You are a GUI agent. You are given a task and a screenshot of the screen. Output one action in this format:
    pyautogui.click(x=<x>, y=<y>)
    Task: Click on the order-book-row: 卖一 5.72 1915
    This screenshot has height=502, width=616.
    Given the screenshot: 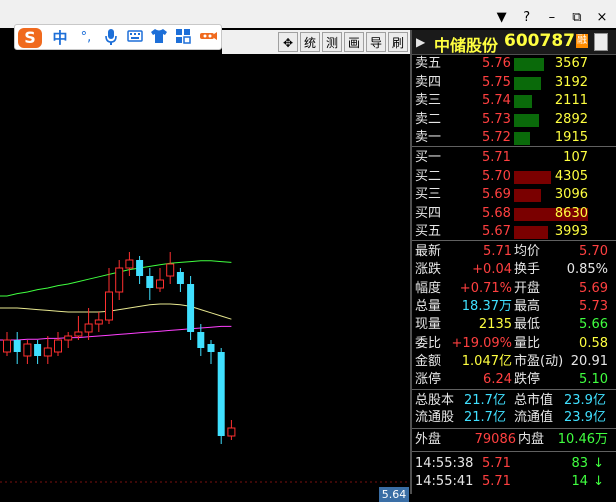 What is the action you would take?
    pyautogui.click(x=514, y=138)
    